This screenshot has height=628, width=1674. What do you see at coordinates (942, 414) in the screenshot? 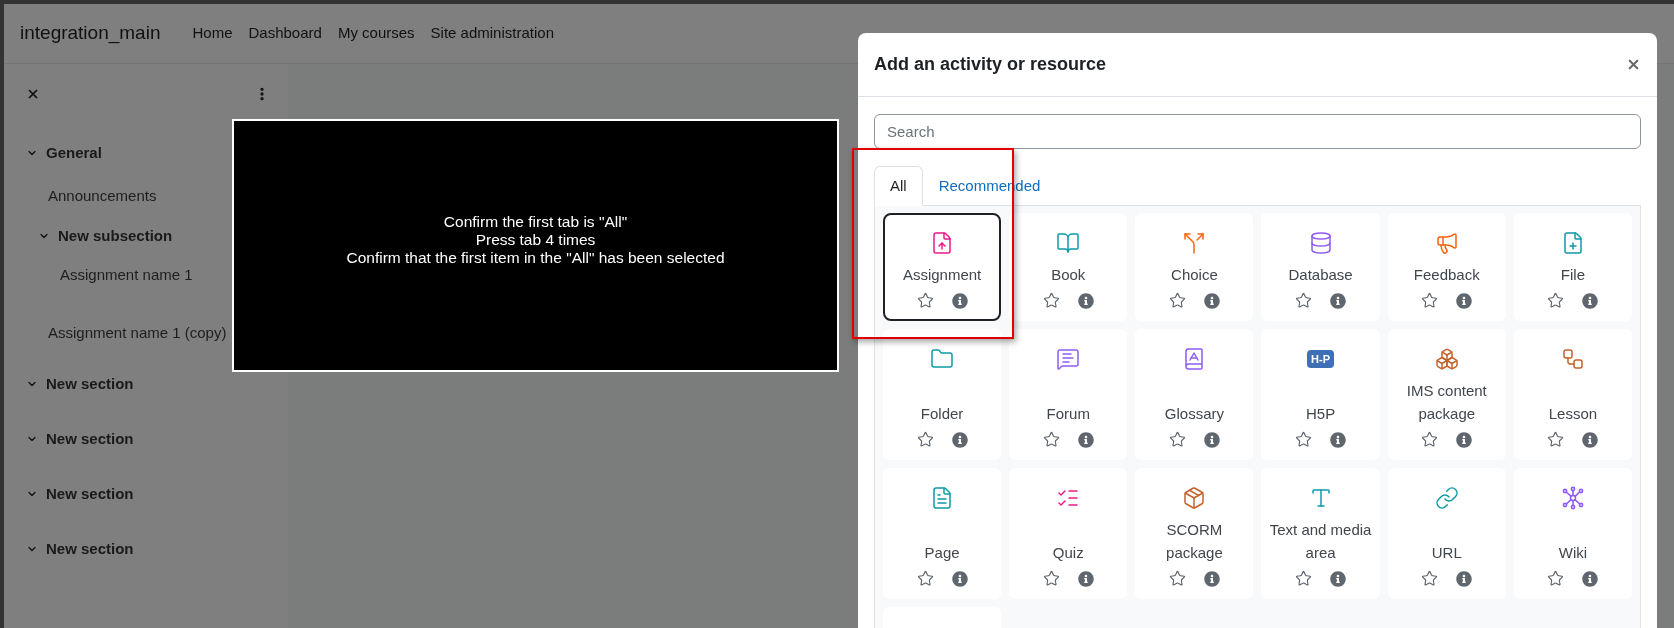
I see `activity-name: Folder` at bounding box center [942, 414].